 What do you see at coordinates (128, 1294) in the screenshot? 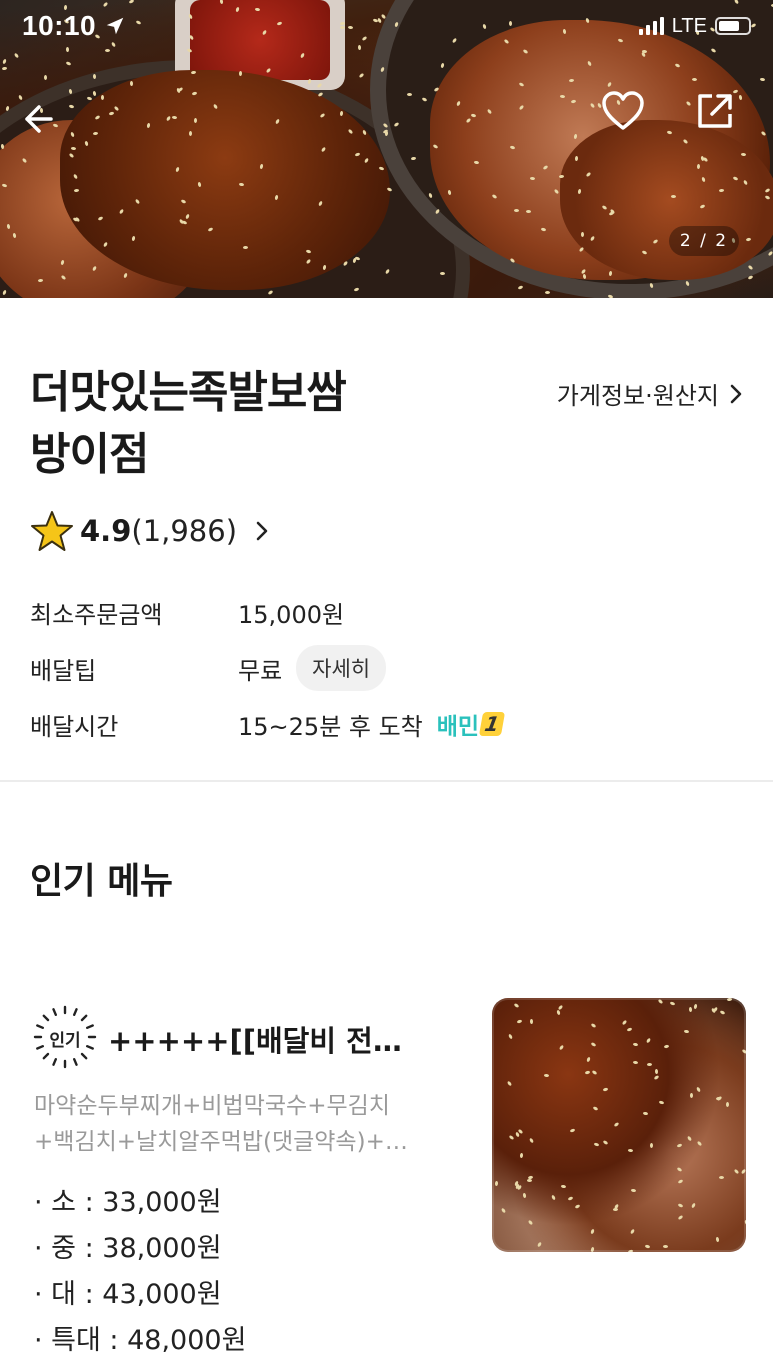
I see `price-option: · 대 : 43,000원` at bounding box center [128, 1294].